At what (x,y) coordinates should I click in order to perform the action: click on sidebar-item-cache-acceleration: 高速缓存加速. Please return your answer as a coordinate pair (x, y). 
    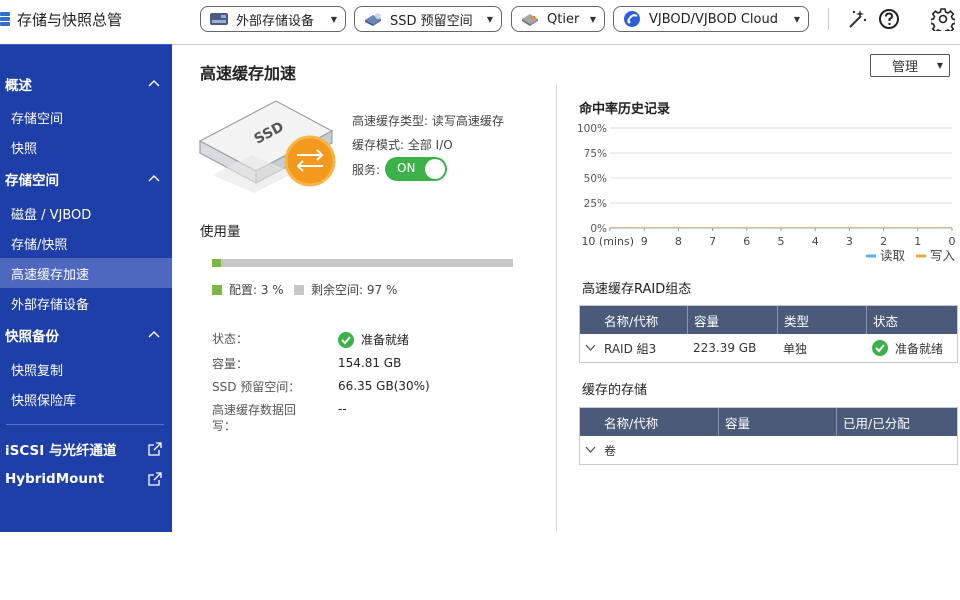
    Looking at the image, I should click on (86, 273).